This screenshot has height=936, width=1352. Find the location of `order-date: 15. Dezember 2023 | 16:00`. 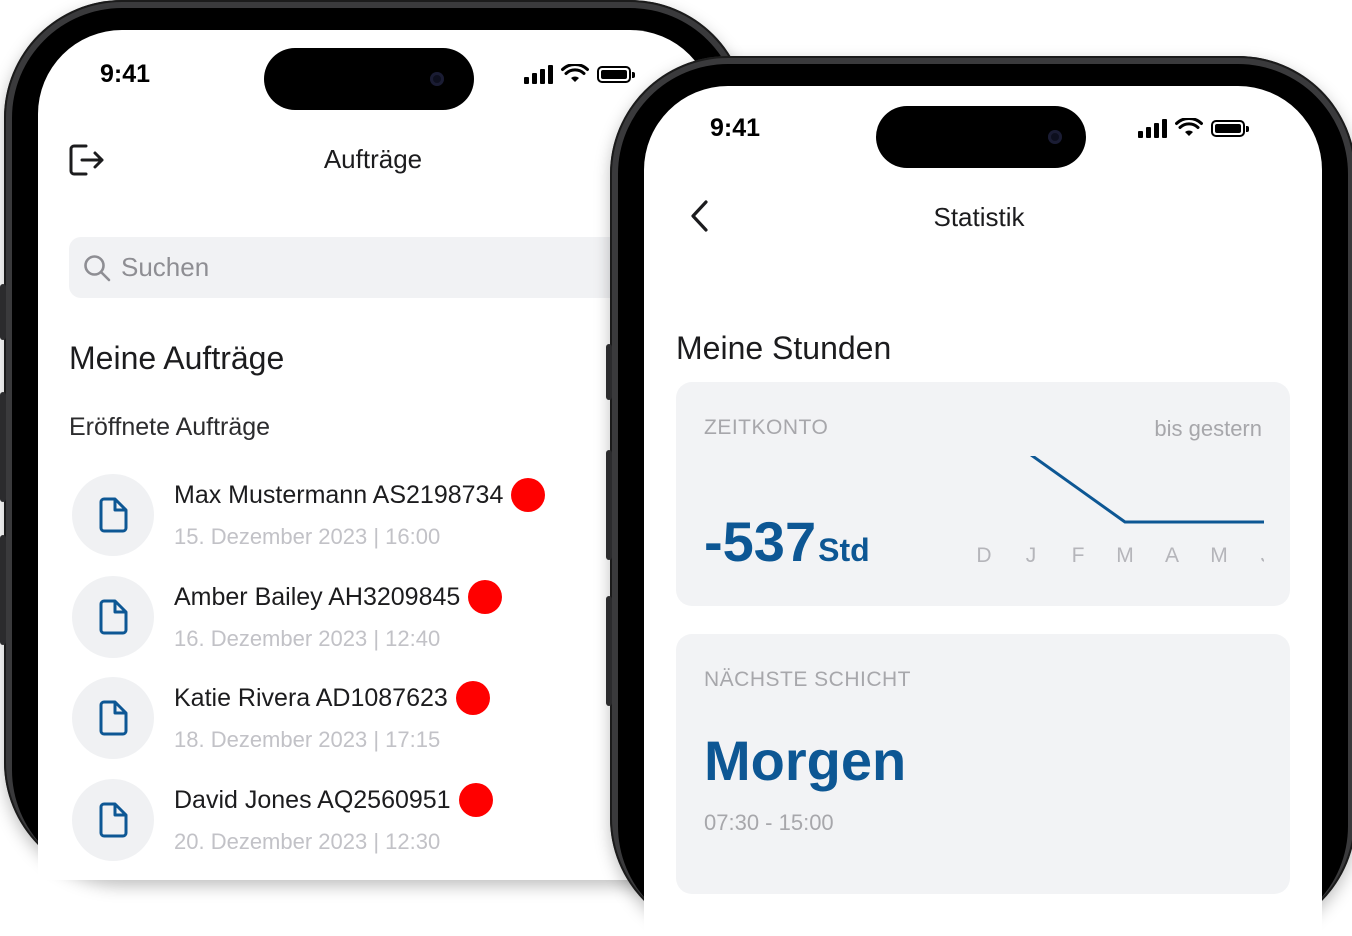

order-date: 15. Dezember 2023 | 16:00 is located at coordinates (307, 536).